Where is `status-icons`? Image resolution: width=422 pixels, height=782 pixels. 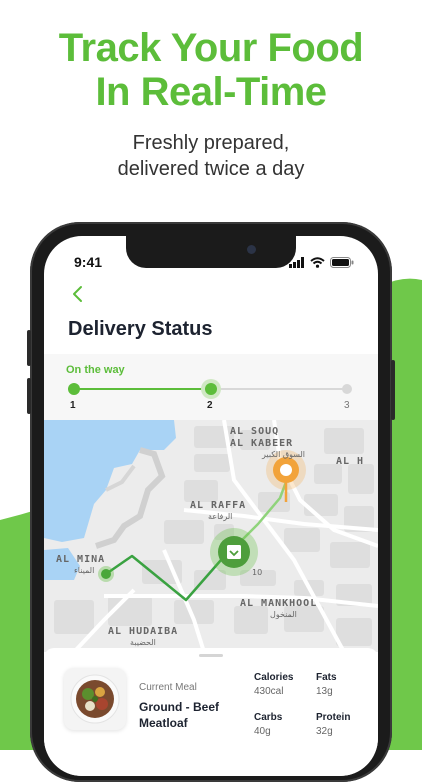
status-icons is located at coordinates (321, 262).